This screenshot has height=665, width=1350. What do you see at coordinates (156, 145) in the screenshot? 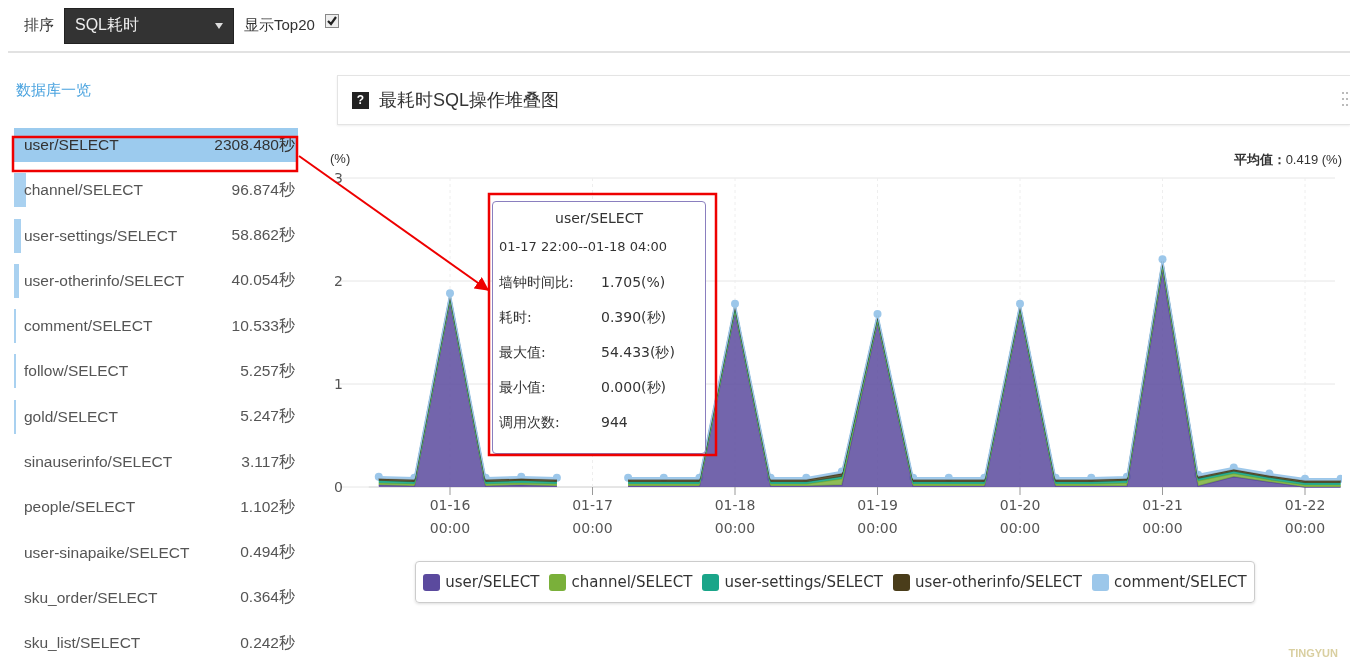
I see `sidebar-item: user/SELECT 2308.480秒` at bounding box center [156, 145].